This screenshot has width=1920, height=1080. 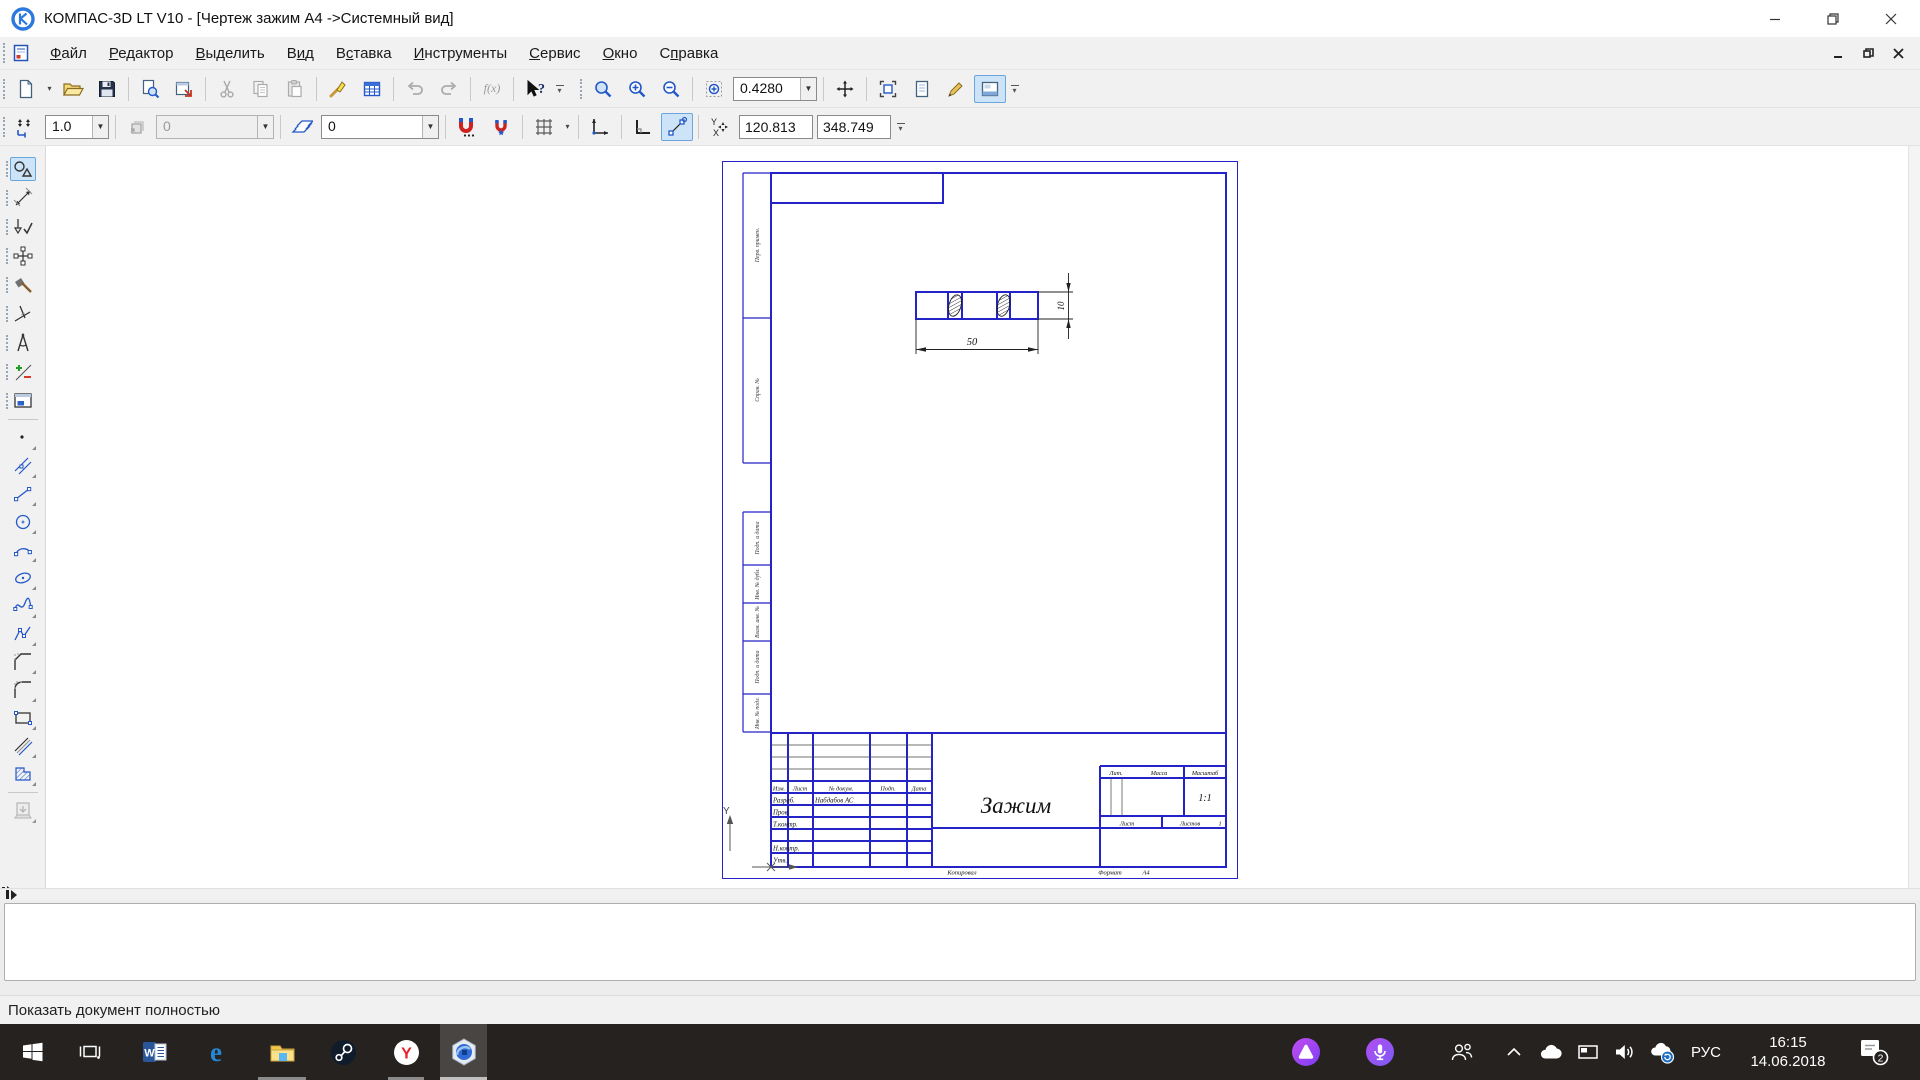 I want to click on local-cs-button, so click(x=600, y=127).